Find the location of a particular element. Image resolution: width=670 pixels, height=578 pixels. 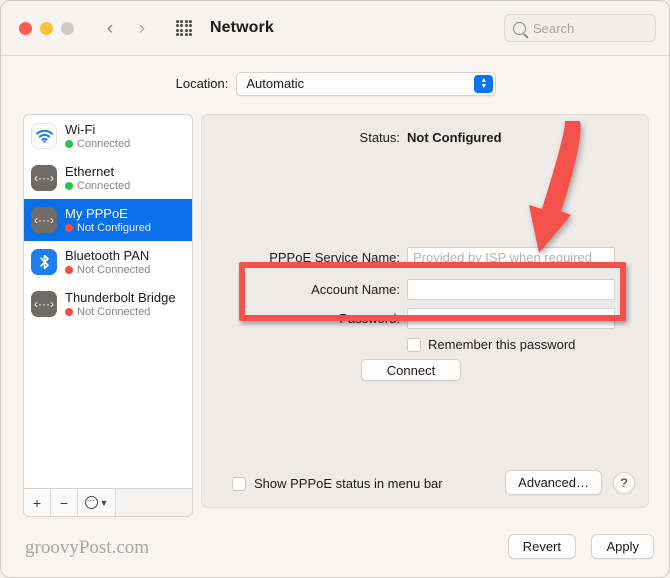

minimize-button is located at coordinates (46, 28).